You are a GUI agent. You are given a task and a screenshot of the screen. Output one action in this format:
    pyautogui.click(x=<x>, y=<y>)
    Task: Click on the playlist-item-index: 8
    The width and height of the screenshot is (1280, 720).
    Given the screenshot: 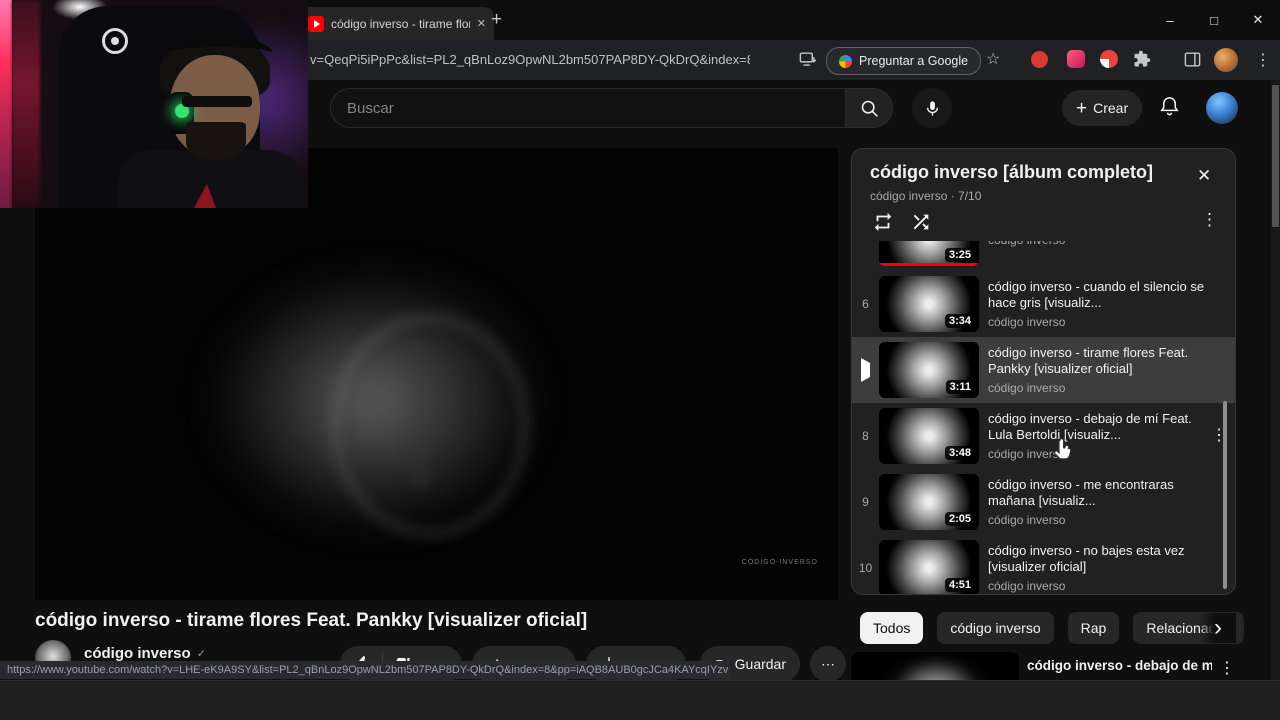 What is the action you would take?
    pyautogui.click(x=865, y=436)
    